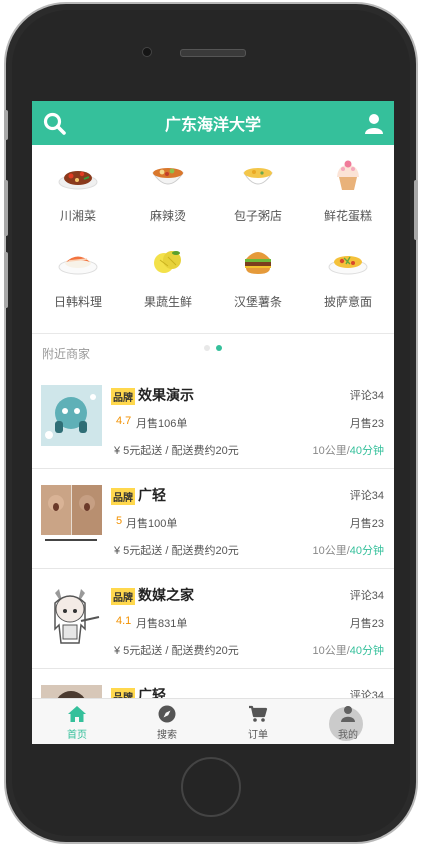 This screenshot has height=846, width=422. I want to click on tab-profile: 我的, so click(348, 721).